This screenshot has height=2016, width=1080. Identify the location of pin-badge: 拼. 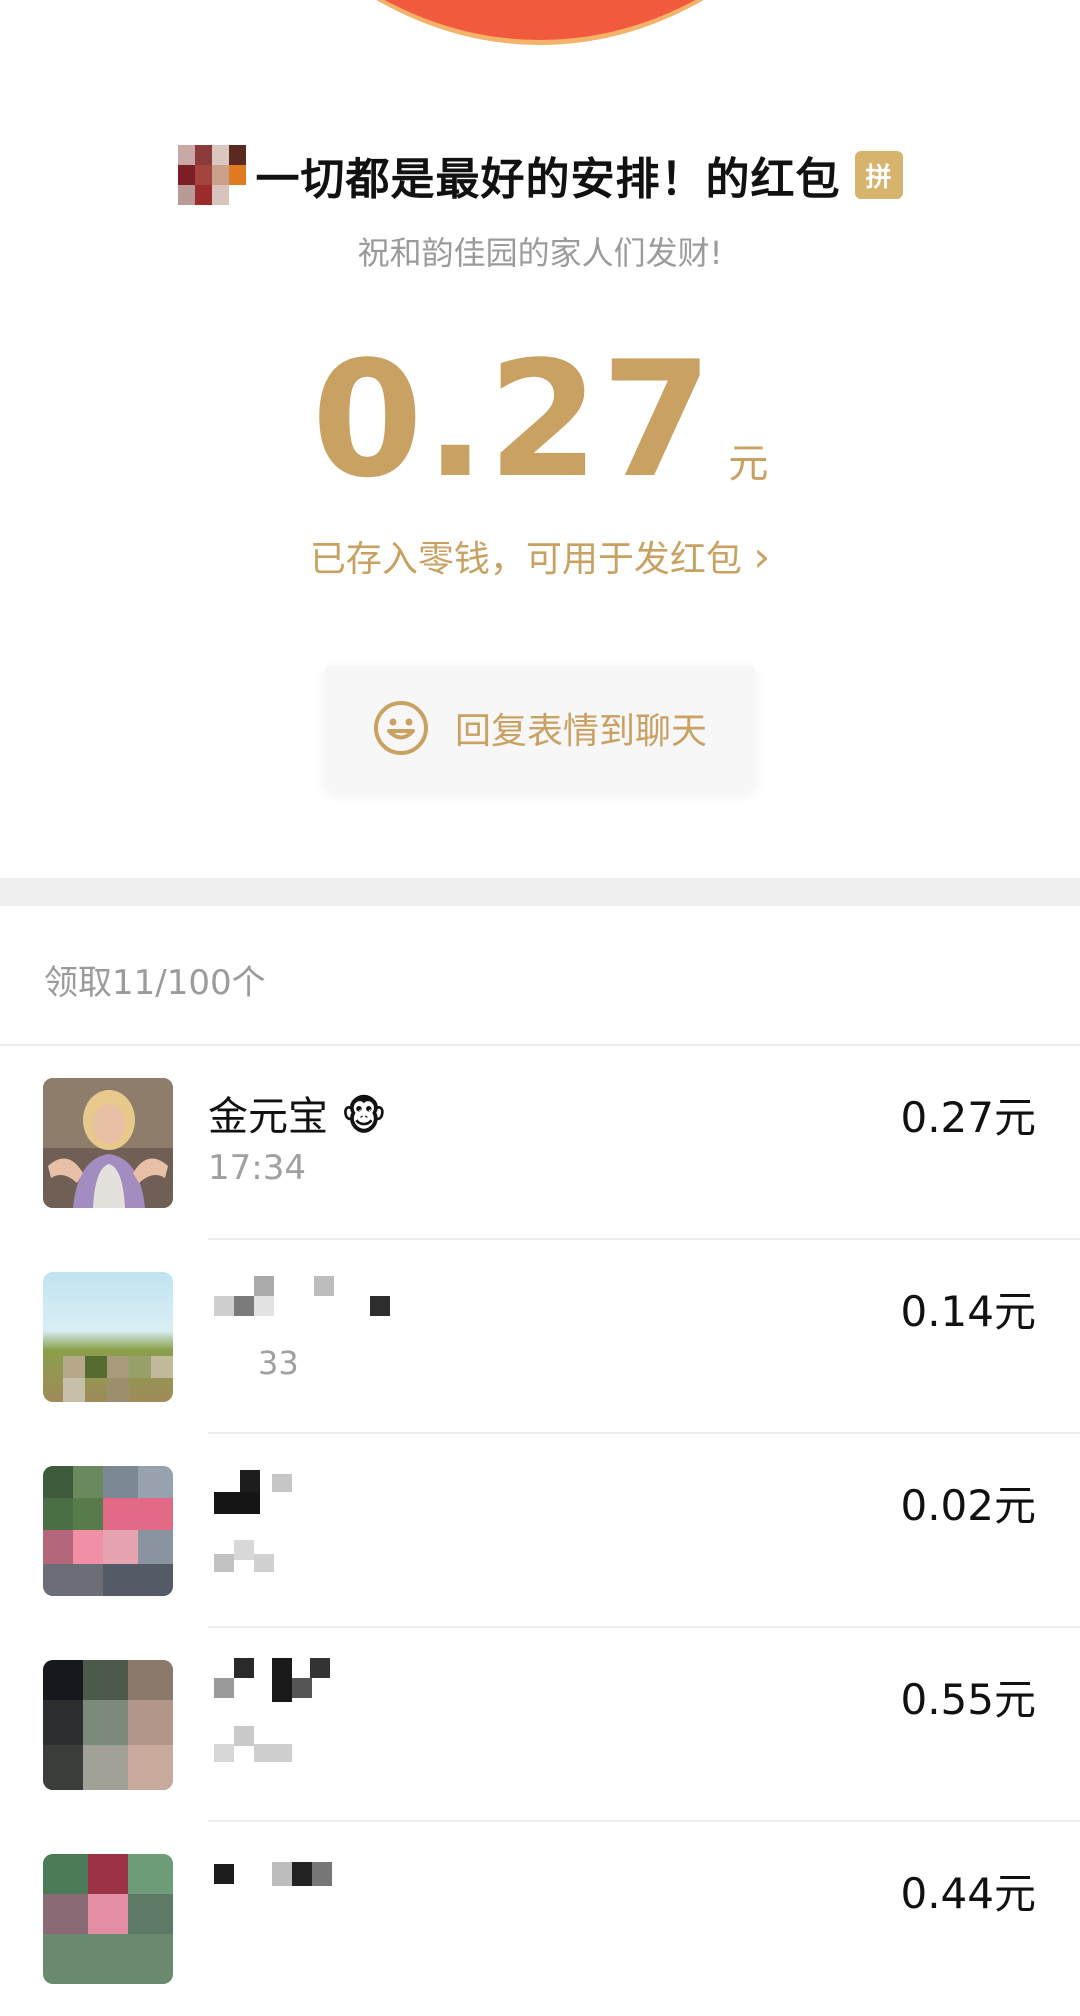
(878, 175).